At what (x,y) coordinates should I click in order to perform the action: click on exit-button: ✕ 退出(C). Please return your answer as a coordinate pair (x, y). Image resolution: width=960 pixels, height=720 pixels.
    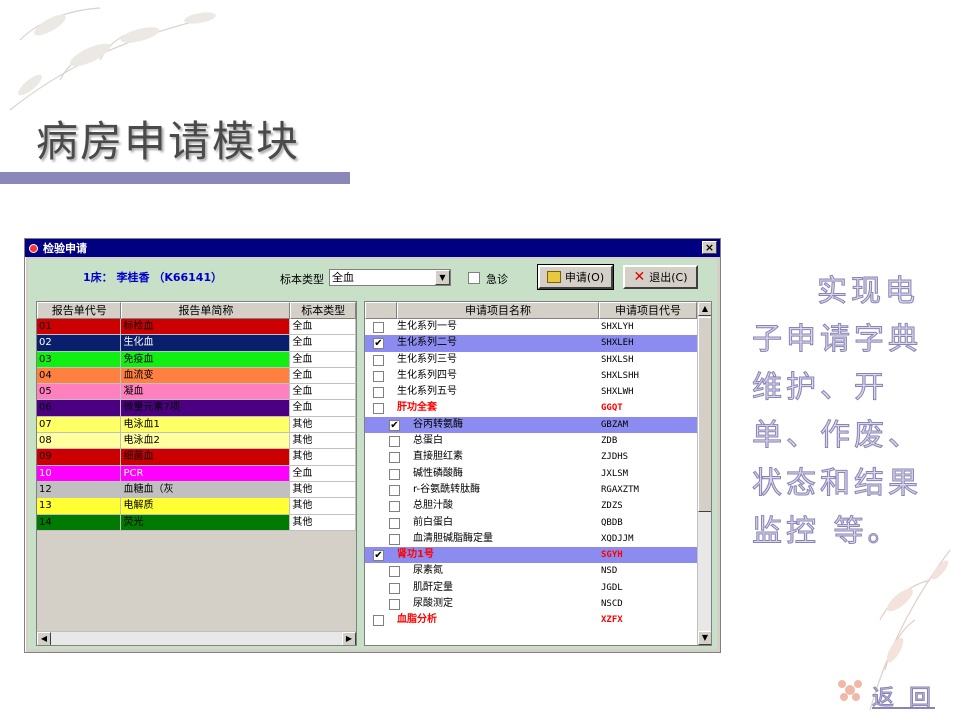
    Looking at the image, I should click on (660, 277).